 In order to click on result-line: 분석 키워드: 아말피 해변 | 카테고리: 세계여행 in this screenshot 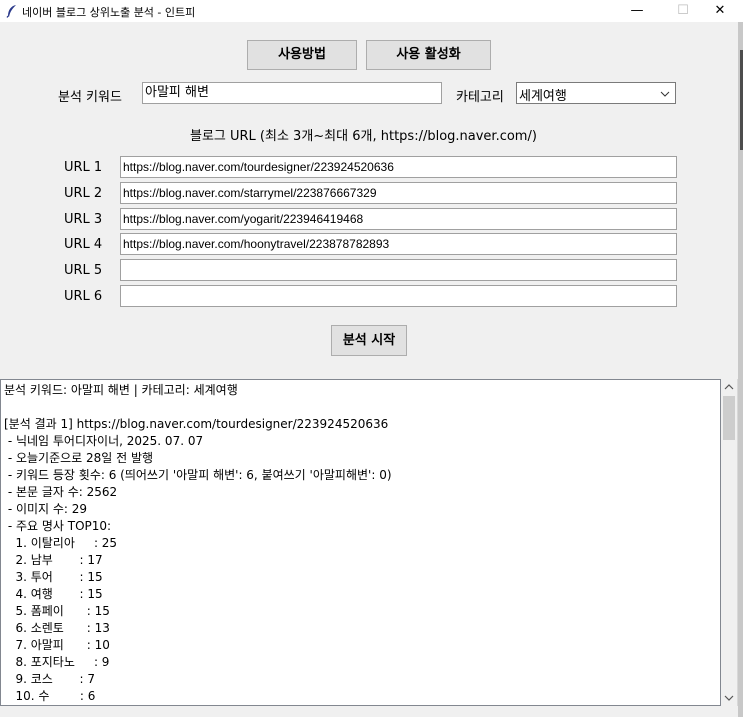, I will do `click(121, 390)`.